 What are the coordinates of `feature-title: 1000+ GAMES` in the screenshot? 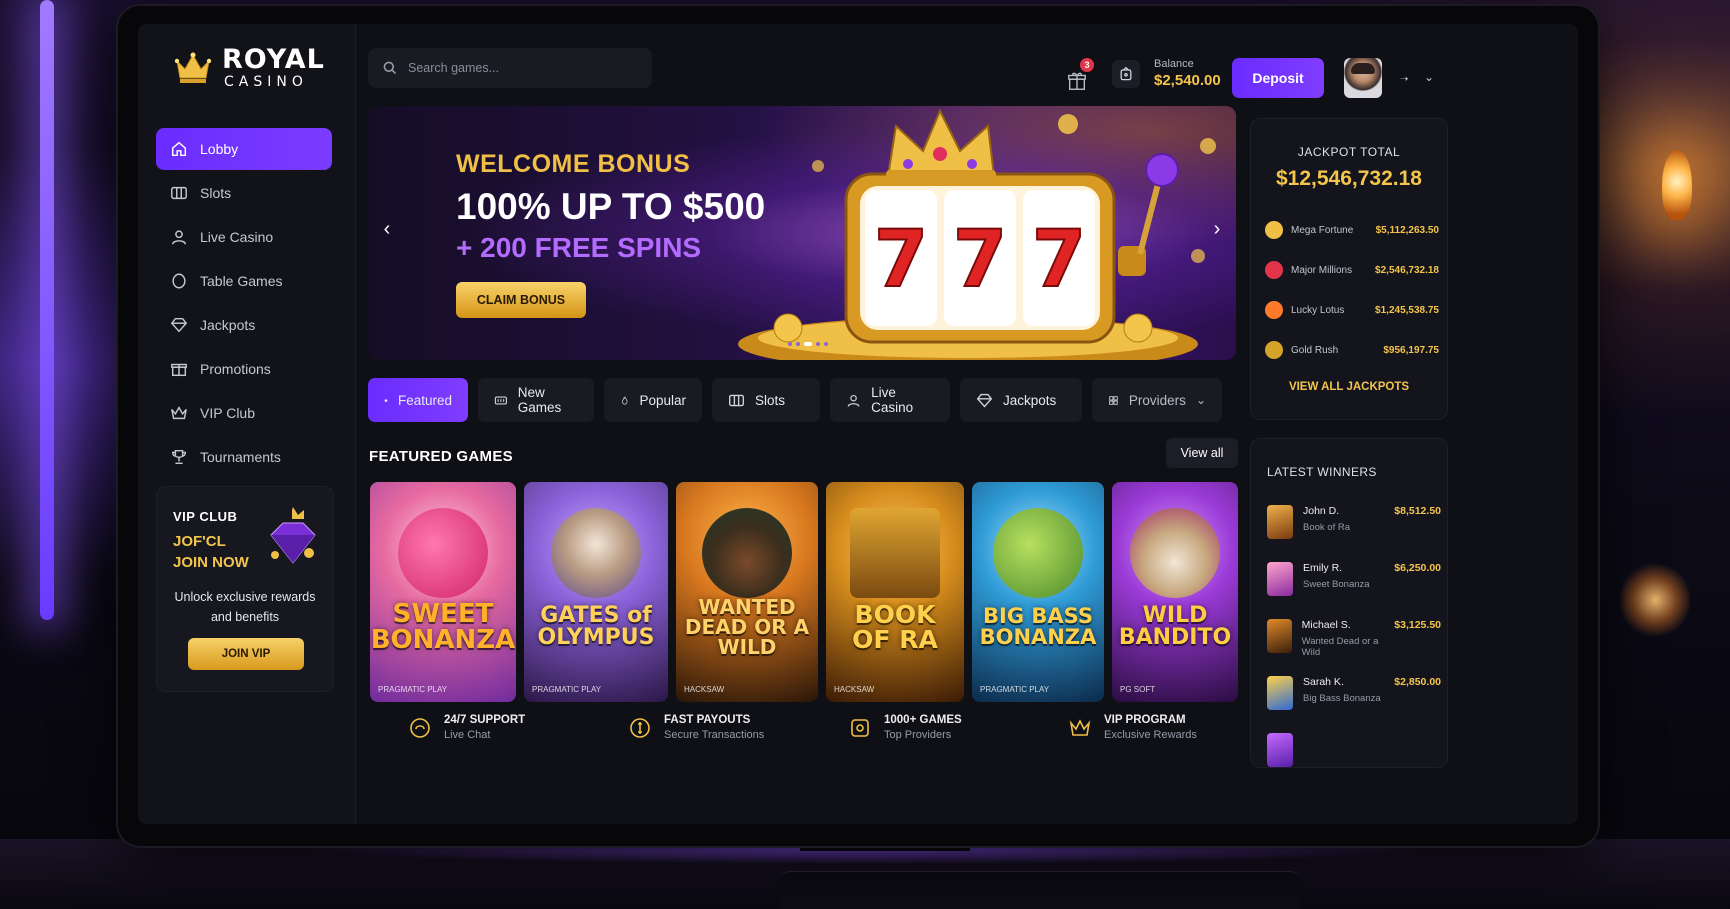 It's located at (923, 720).